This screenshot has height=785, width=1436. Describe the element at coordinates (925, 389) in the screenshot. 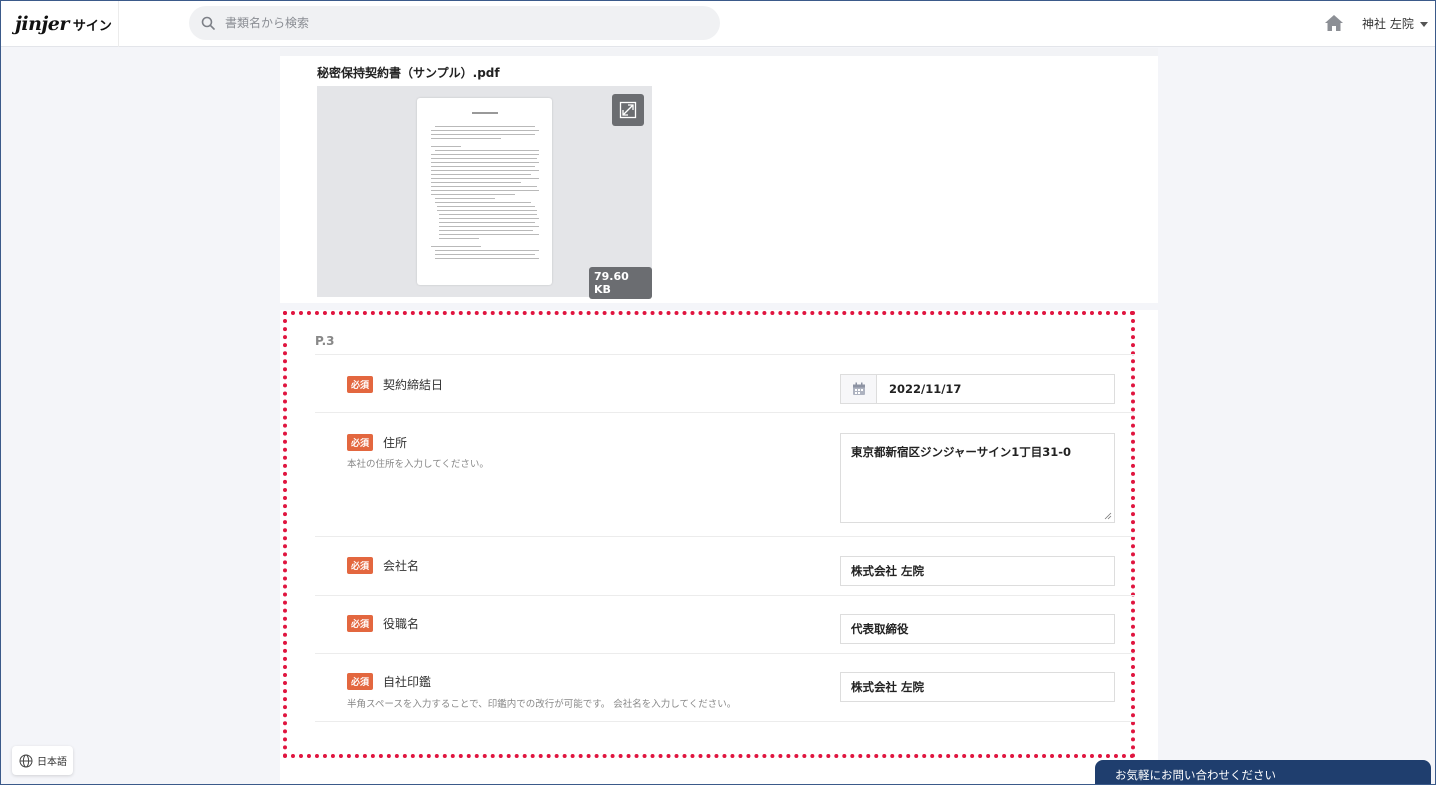

I see `date-text: 2022/11/17` at that location.